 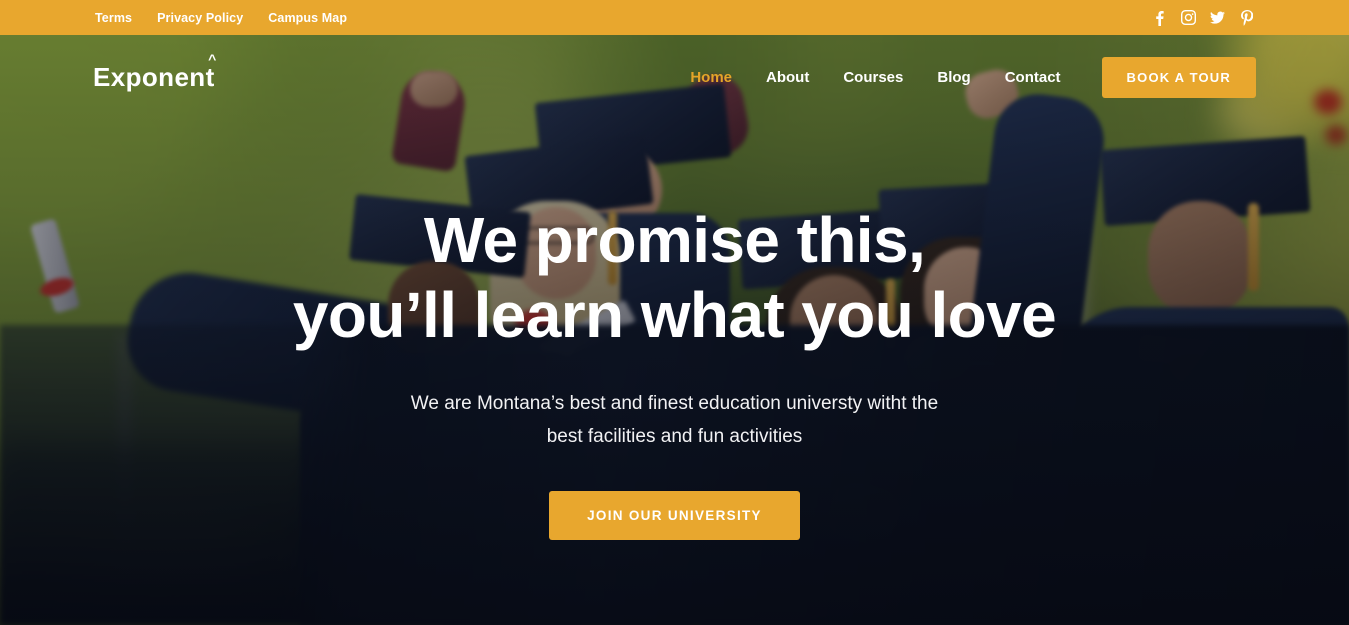 I want to click on nav-link-courses: Courses, so click(x=873, y=77).